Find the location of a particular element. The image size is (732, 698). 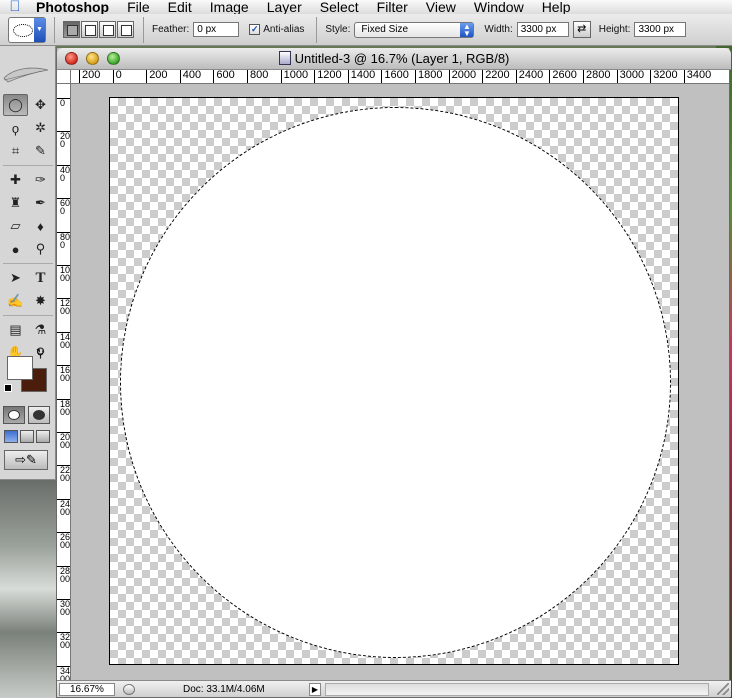

elliptical-marquee-icon: ◯ is located at coordinates (15, 105).